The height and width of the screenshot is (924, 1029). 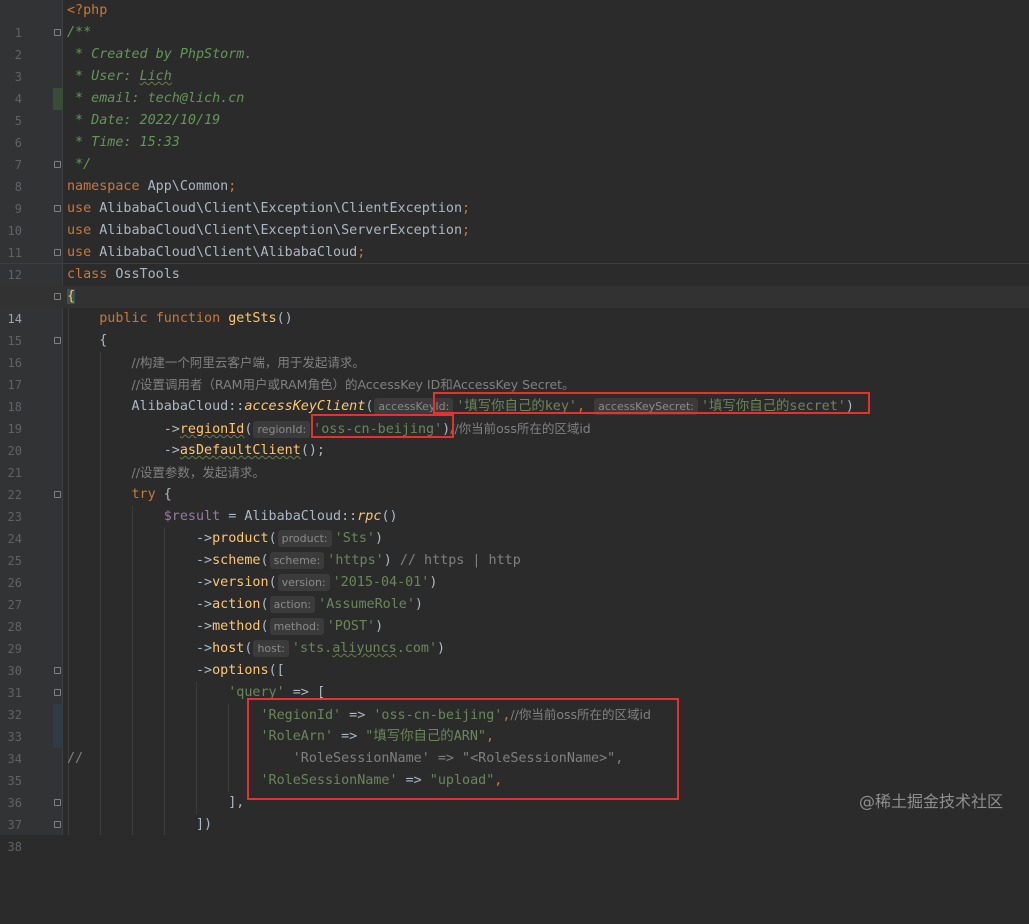 What do you see at coordinates (123, 318) in the screenshot?
I see `public-keyword: public` at bounding box center [123, 318].